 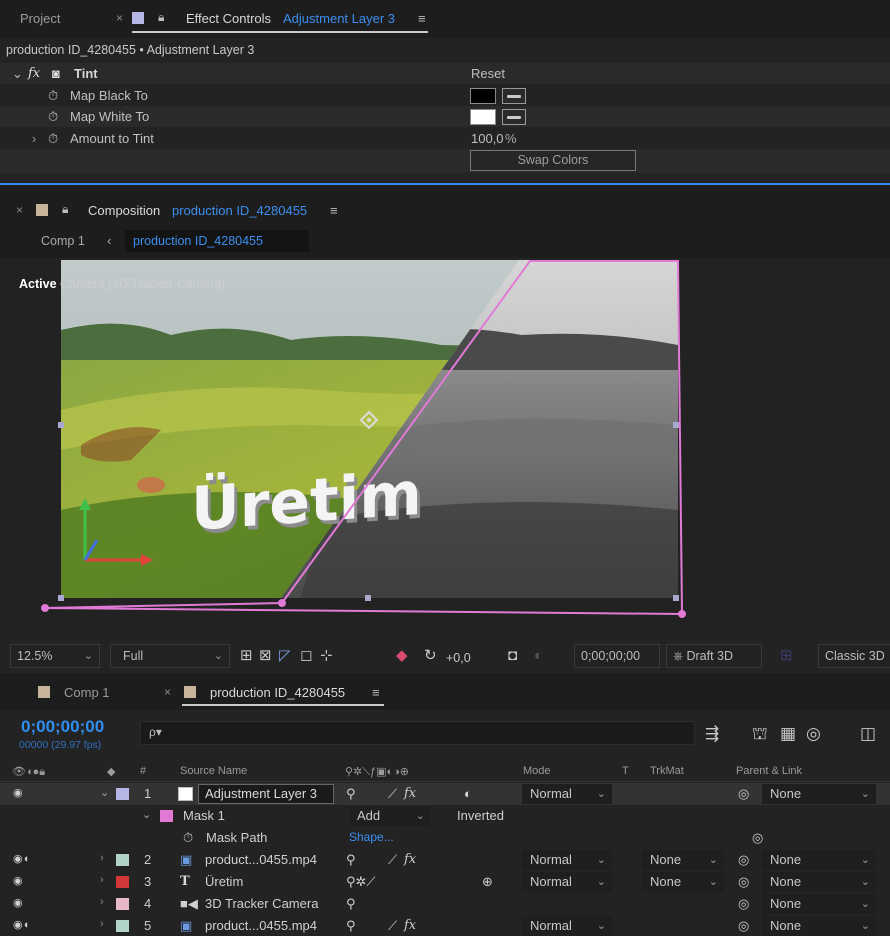 I want to click on mask-name: Mask 1, so click(x=204, y=815).